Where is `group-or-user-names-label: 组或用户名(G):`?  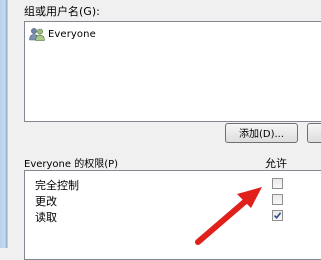 group-or-user-names-label: 组或用户名(G): is located at coordinates (62, 11).